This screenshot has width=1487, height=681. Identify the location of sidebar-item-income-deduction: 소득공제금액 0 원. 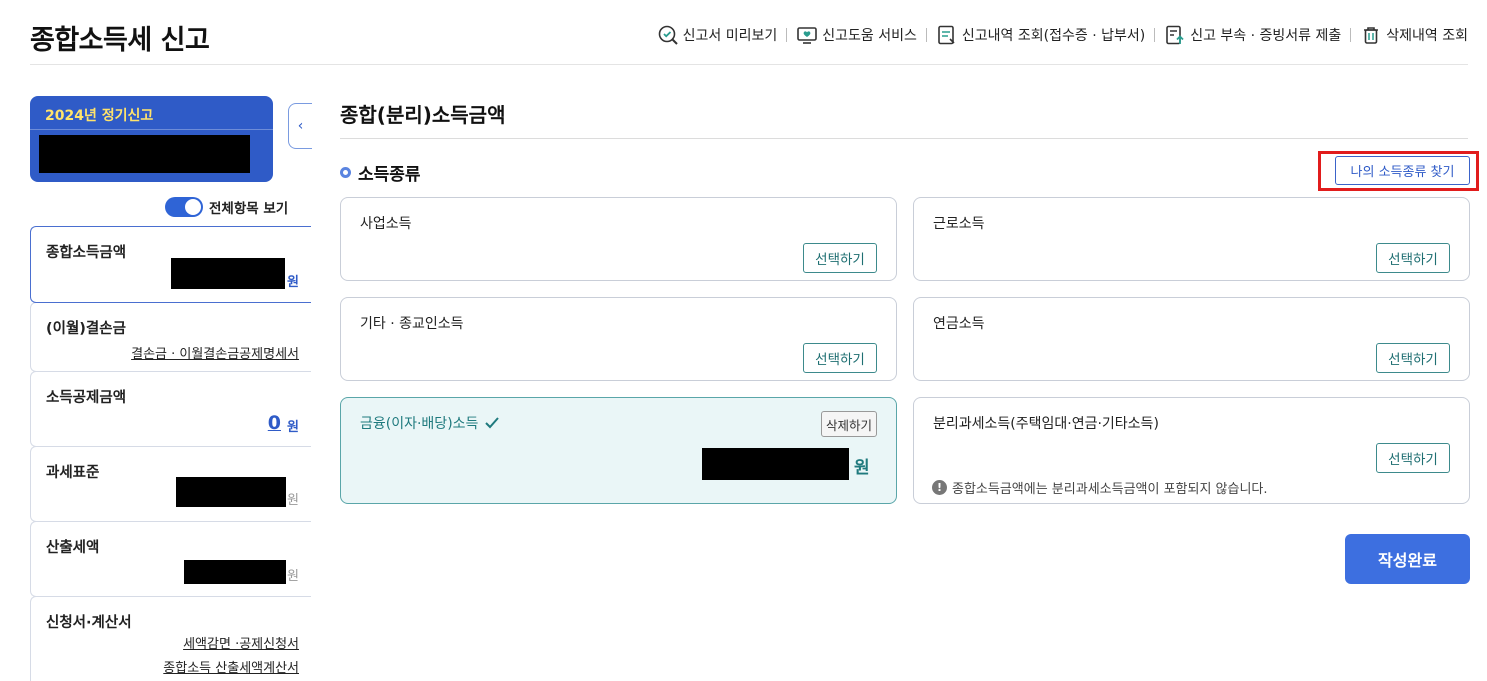
(170, 409).